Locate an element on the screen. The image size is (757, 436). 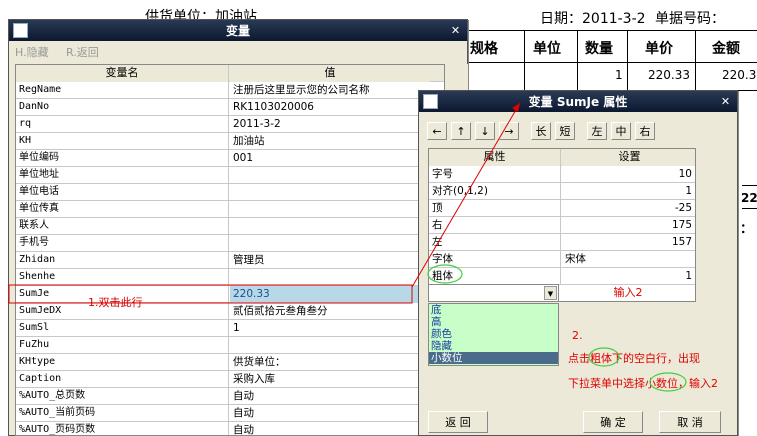
variable-name-cell: SumSl is located at coordinates (122, 328).